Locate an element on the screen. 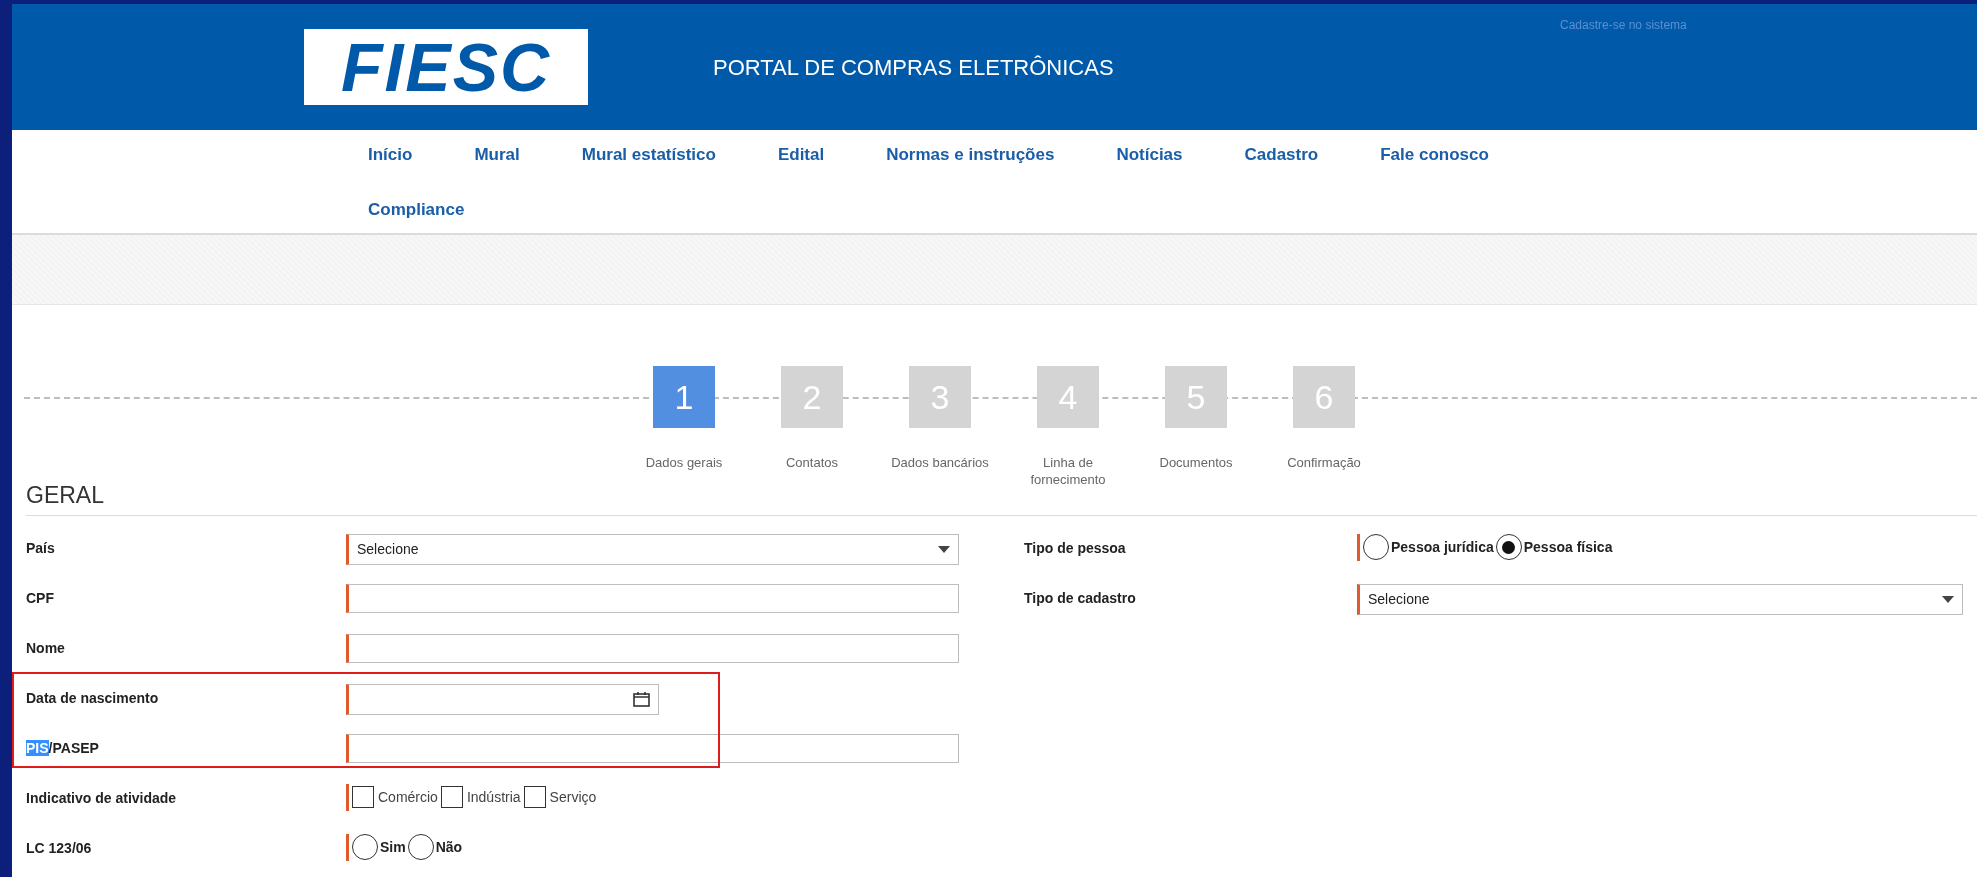  nav-link: Compliance is located at coordinates (416, 210).